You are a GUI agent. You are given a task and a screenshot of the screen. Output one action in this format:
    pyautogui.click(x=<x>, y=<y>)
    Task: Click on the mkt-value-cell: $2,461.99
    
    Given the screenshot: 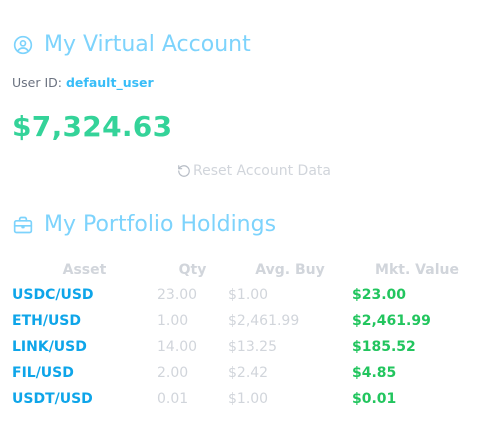 What is the action you would take?
    pyautogui.click(x=391, y=321)
    